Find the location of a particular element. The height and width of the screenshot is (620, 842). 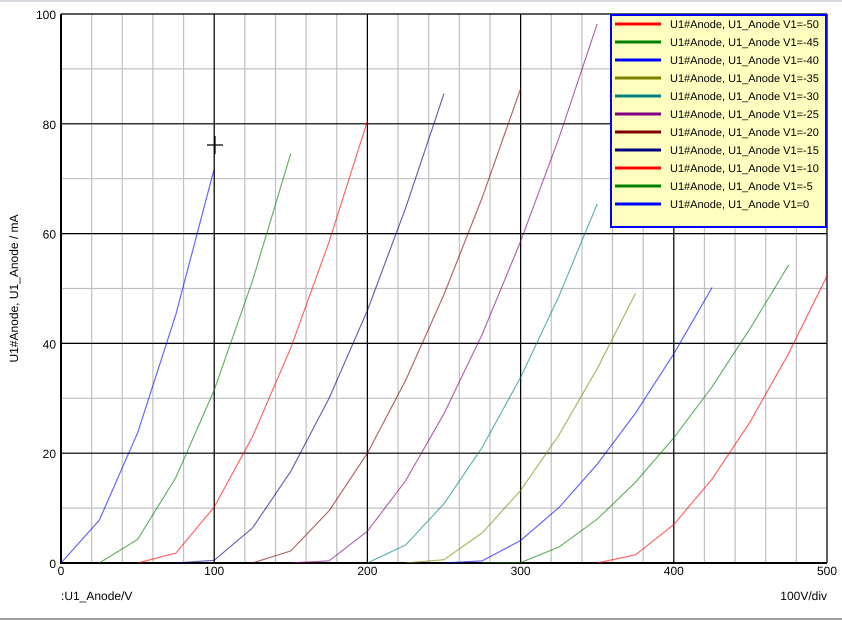

y-axis-label: U1#Anode, U1_Anode / mA is located at coordinates (14, 288).